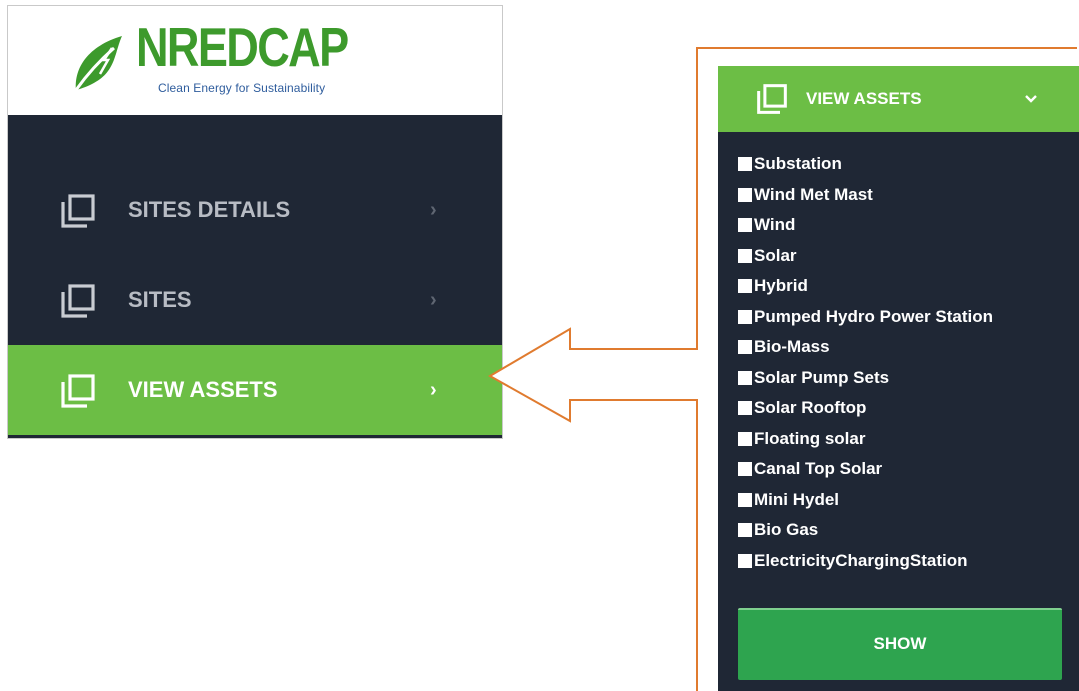 The image size is (1079, 691). What do you see at coordinates (797, 499) in the screenshot?
I see `asset-label: Mini Hydel` at bounding box center [797, 499].